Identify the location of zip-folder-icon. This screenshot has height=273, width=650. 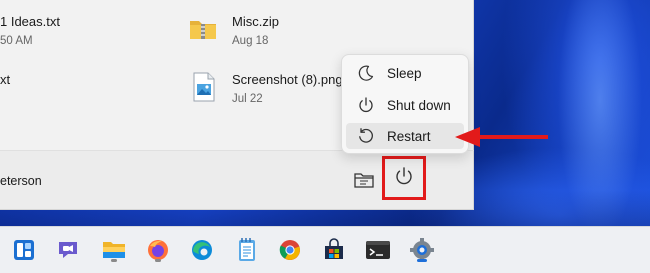
(203, 31).